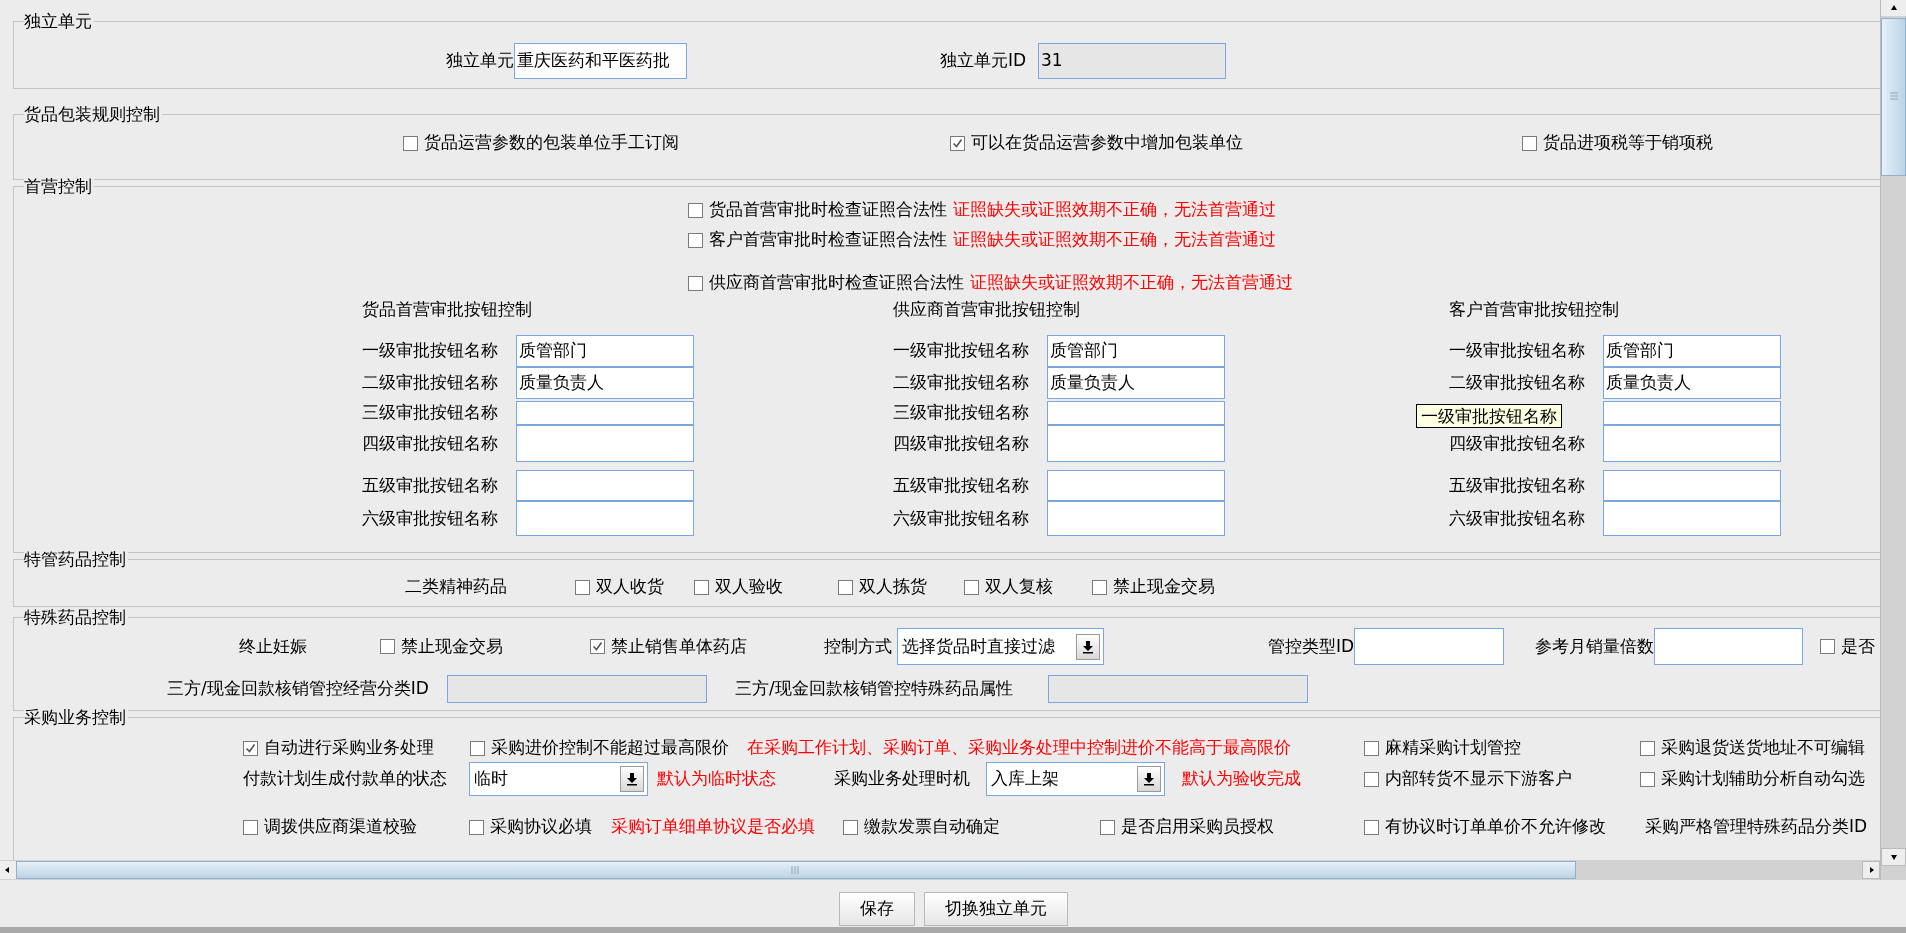  I want to click on action-button: 保存, so click(876, 908).